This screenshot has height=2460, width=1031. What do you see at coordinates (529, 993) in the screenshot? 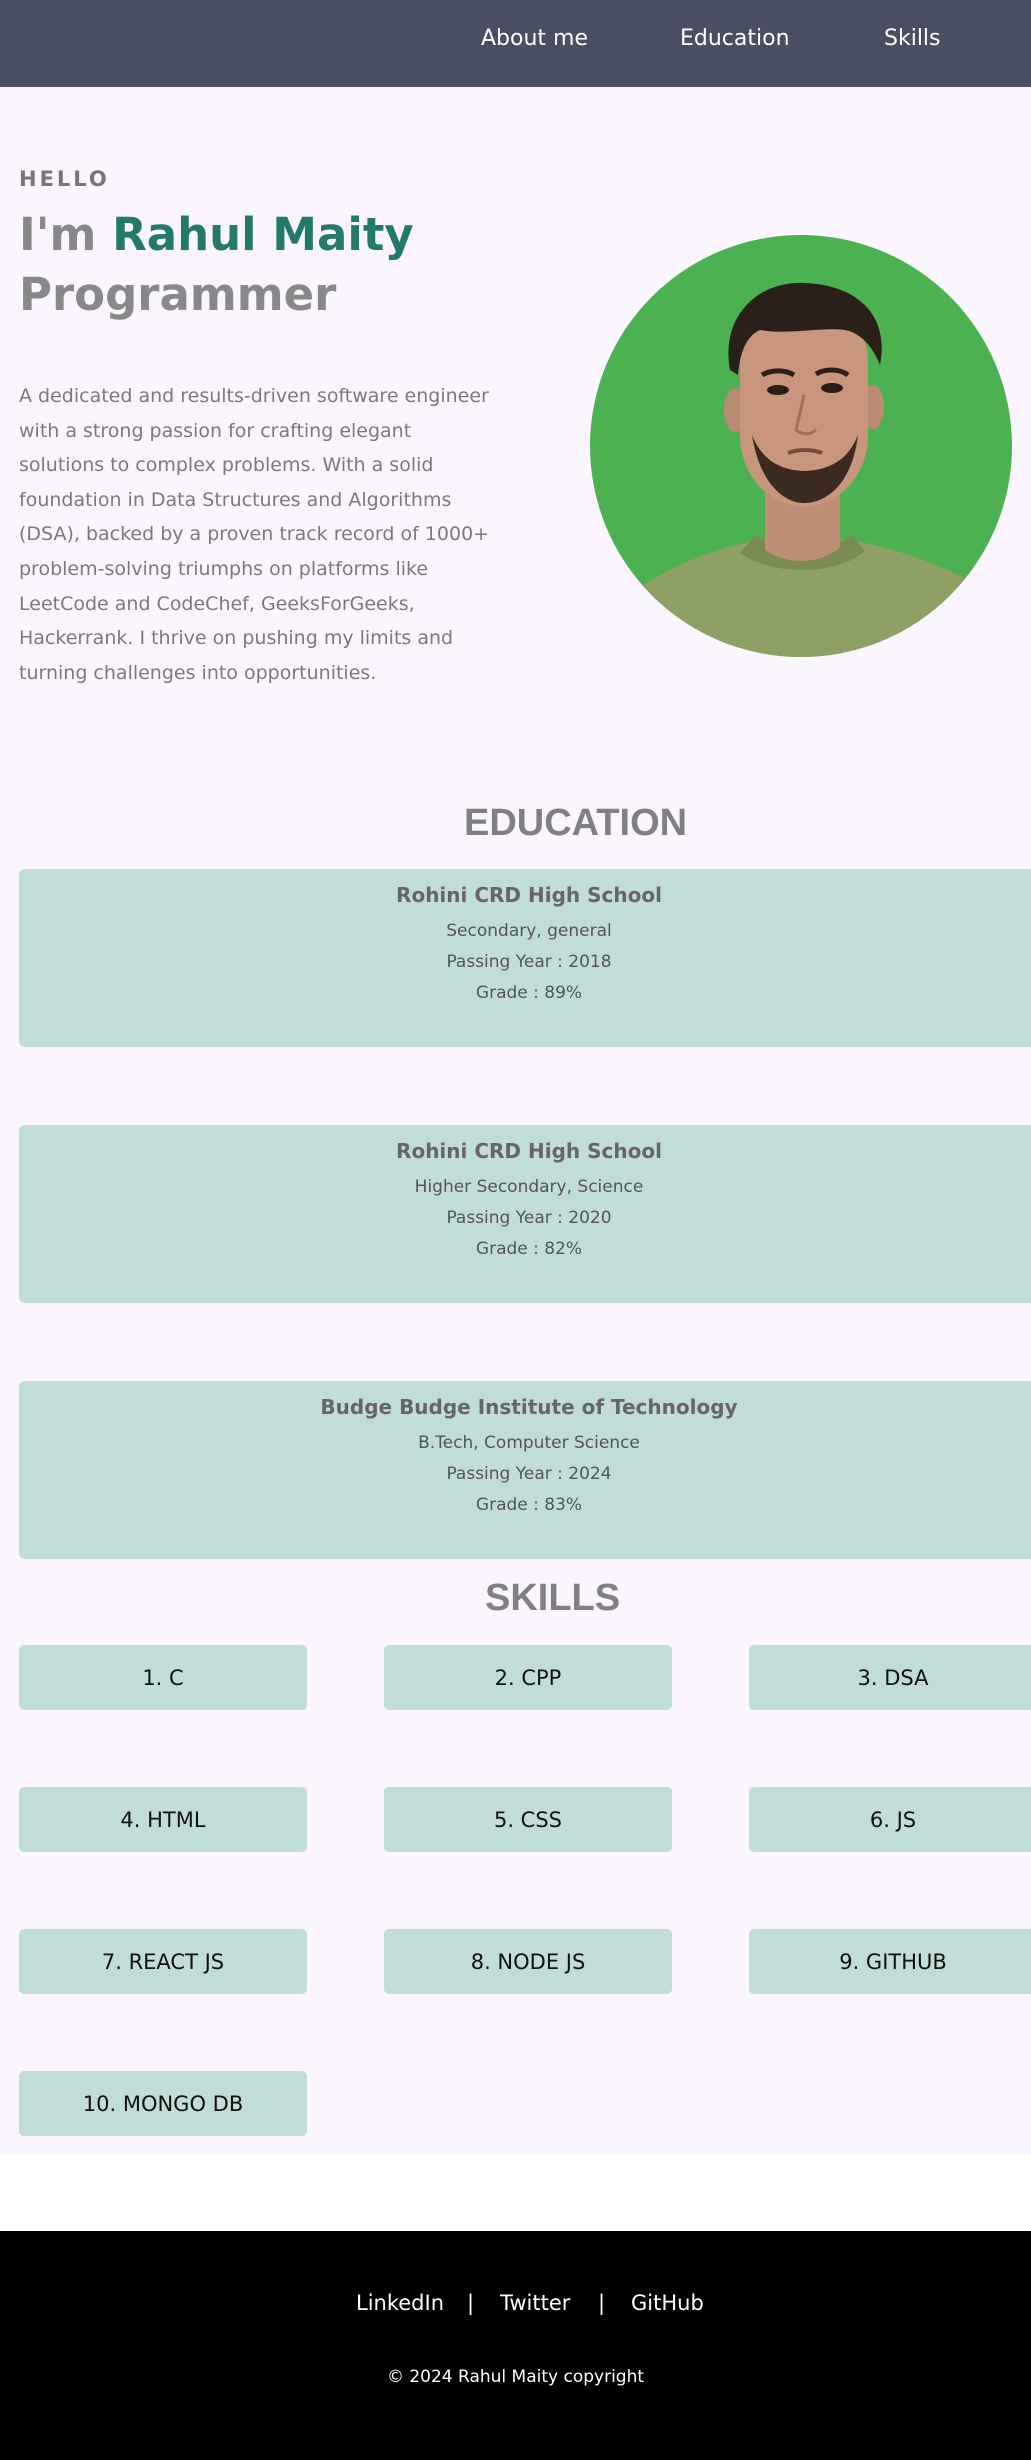
I see `education-grade: Grade : 89%` at bounding box center [529, 993].